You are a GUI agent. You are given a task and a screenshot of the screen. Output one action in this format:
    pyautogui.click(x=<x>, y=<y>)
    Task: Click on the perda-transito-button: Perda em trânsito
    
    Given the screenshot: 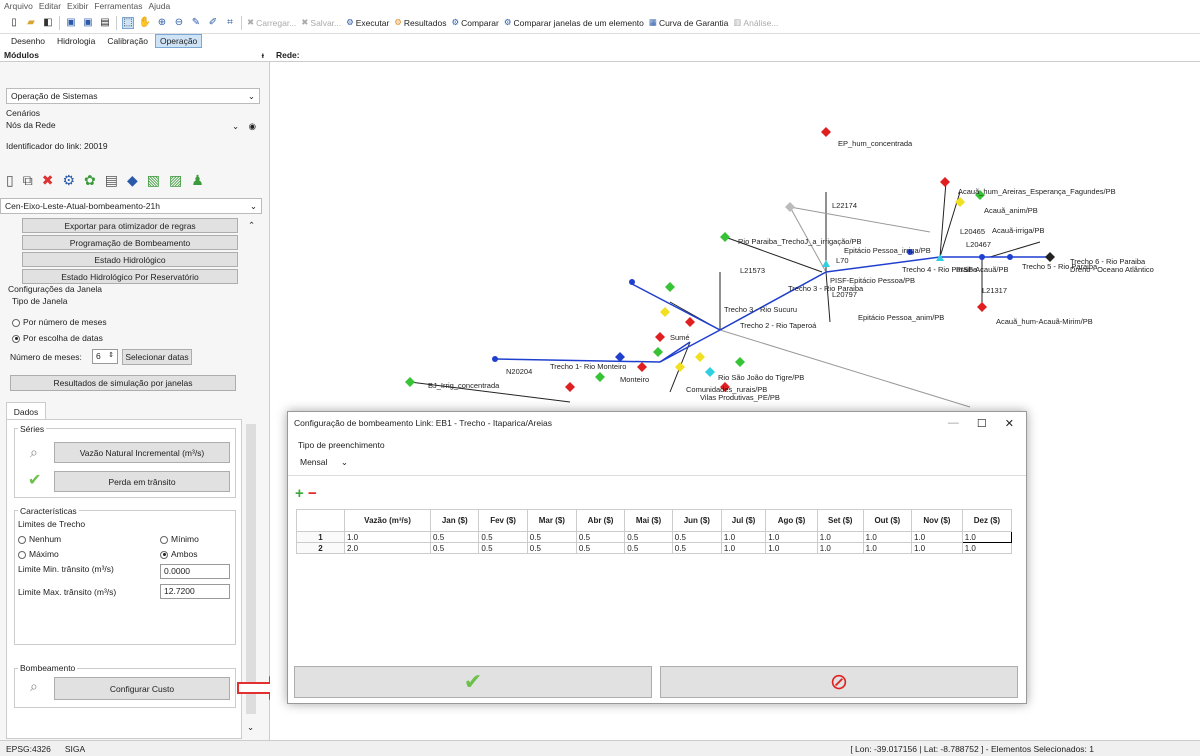 What is the action you would take?
    pyautogui.click(x=142, y=481)
    